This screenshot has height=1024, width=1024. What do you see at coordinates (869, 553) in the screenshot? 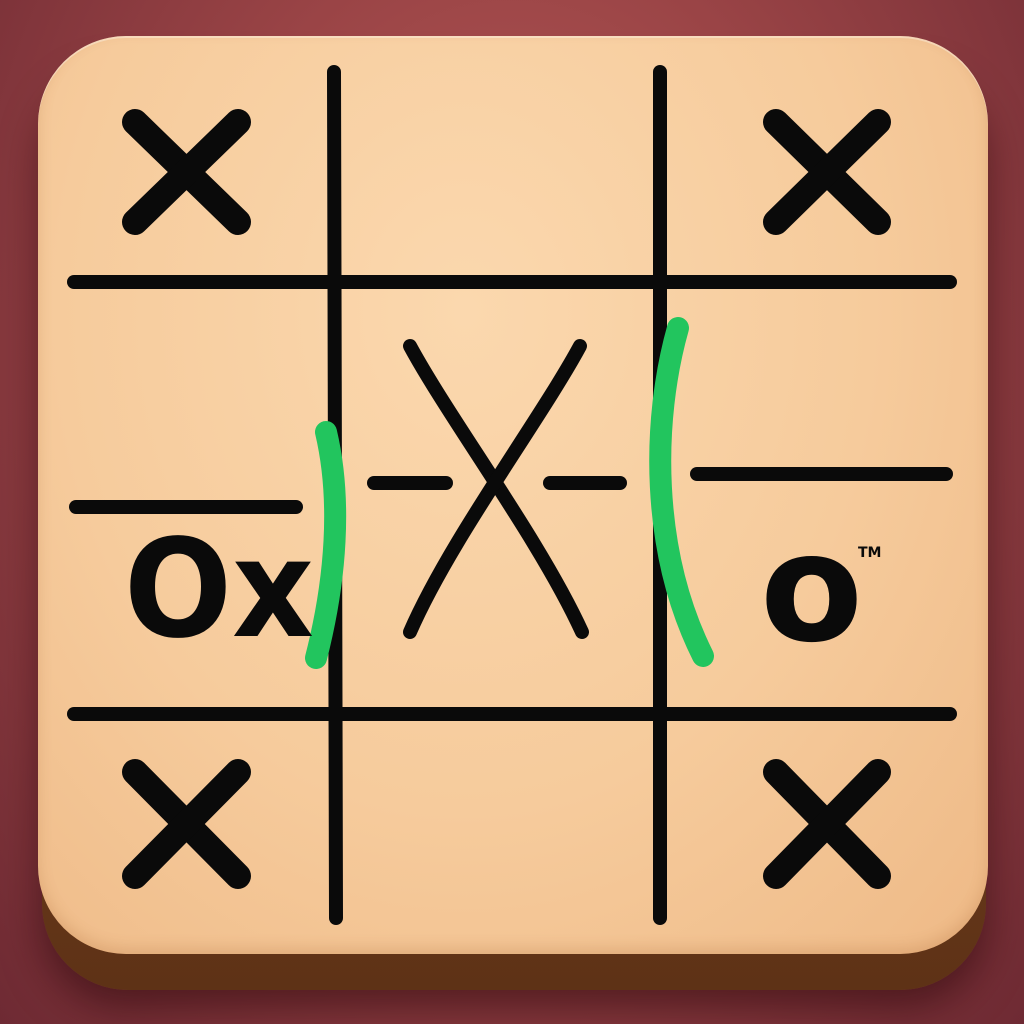
I see `trademark-mark: TM` at bounding box center [869, 553].